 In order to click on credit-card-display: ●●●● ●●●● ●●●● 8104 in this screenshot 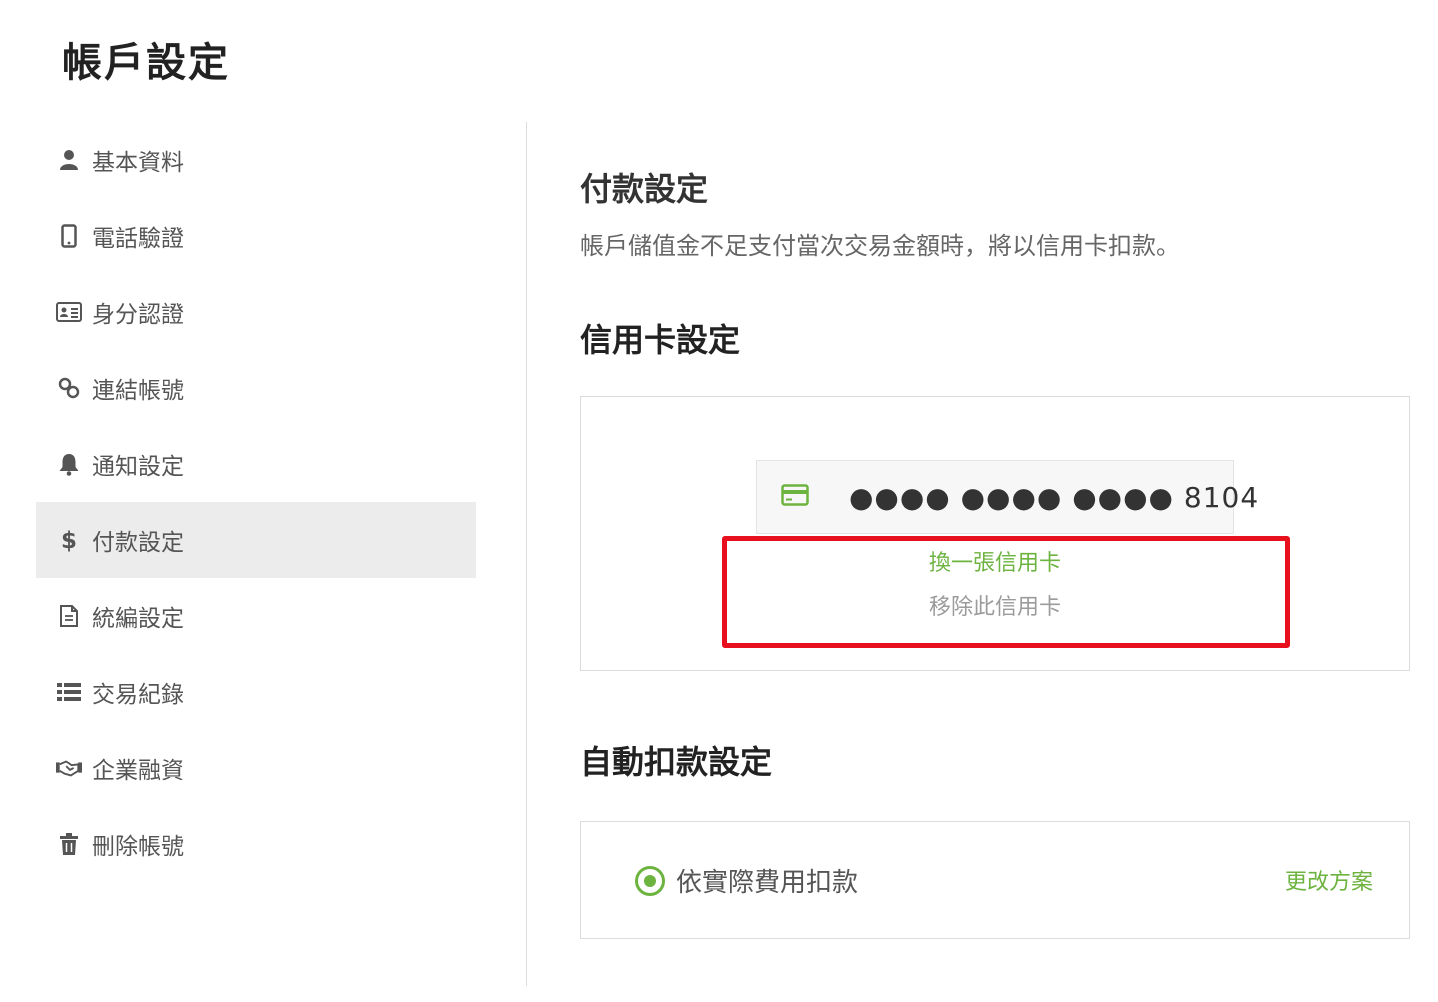, I will do `click(1007, 497)`.